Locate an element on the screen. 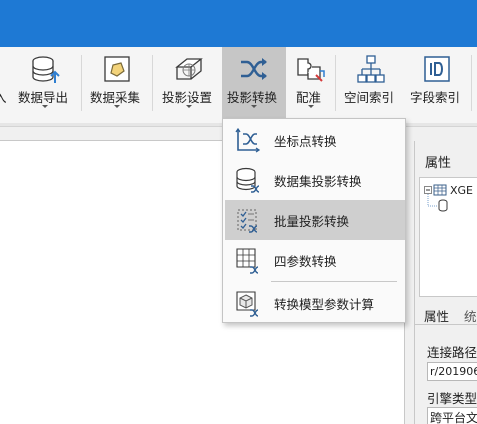  tree-root-label: XGE is located at coordinates (461, 190).